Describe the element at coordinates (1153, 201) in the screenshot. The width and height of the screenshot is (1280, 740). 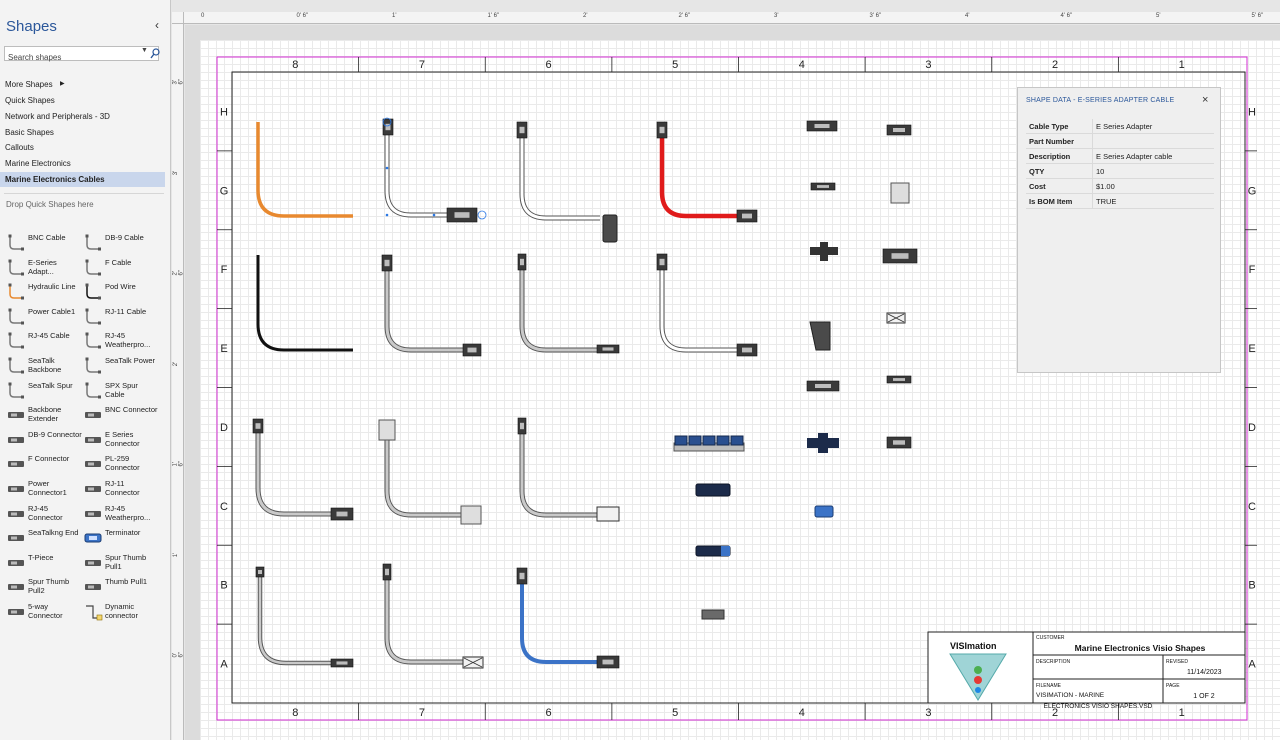
I see `shape-data-value: TRUE` at that location.